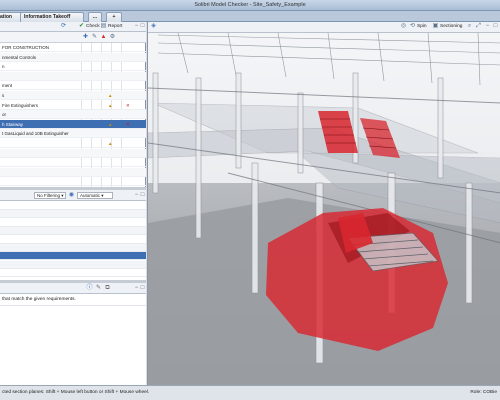 The image size is (500, 400). I want to click on ruleset-row-label: or, so click(4, 115).